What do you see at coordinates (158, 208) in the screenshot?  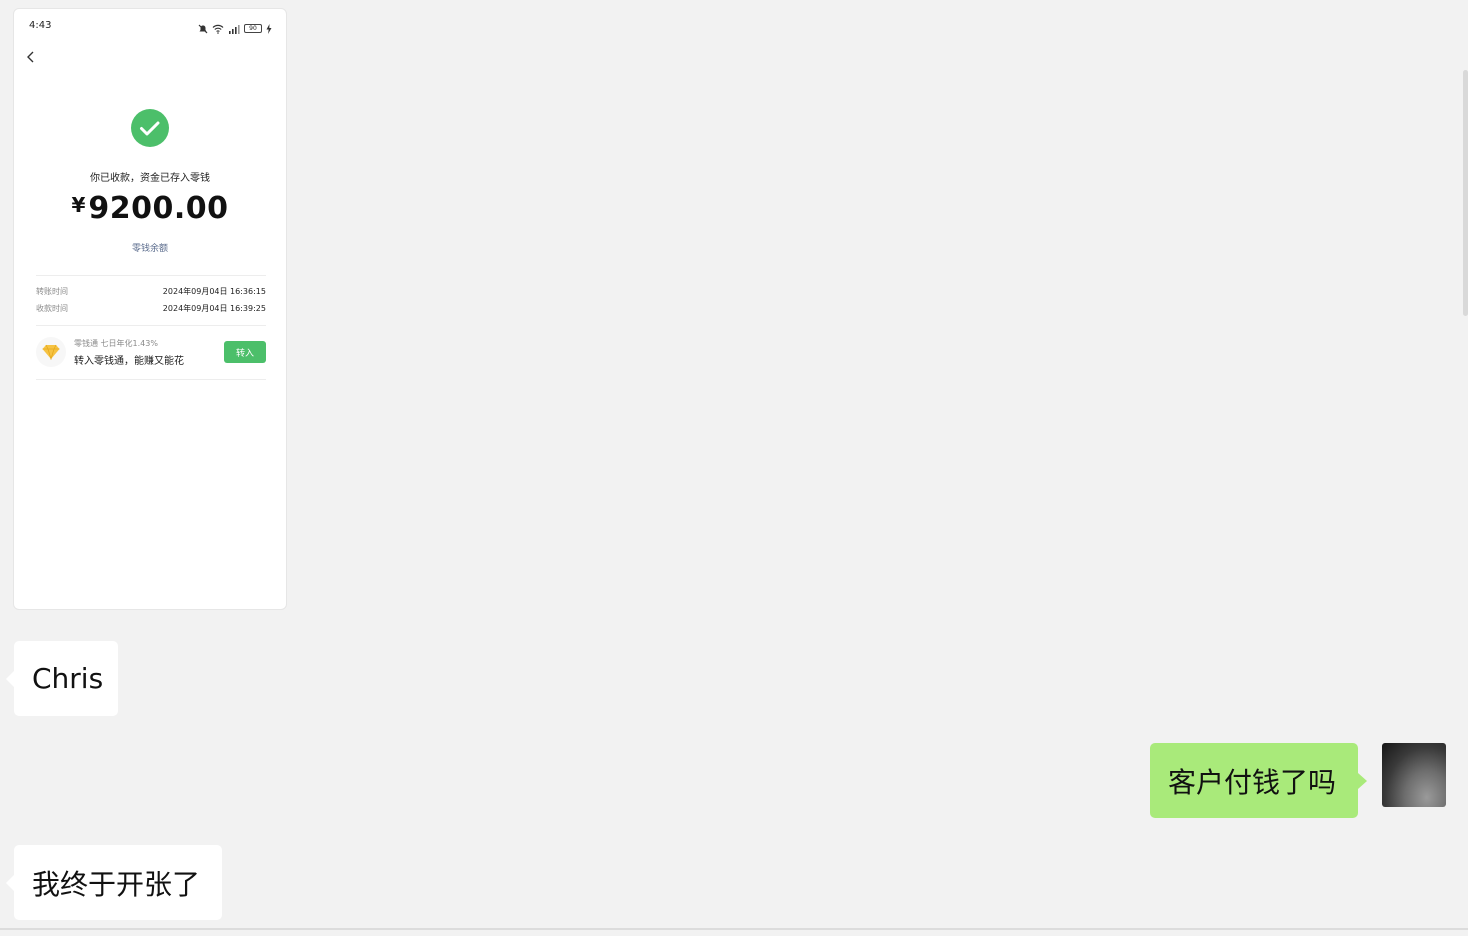 I see `amount-value: 9200.00` at bounding box center [158, 208].